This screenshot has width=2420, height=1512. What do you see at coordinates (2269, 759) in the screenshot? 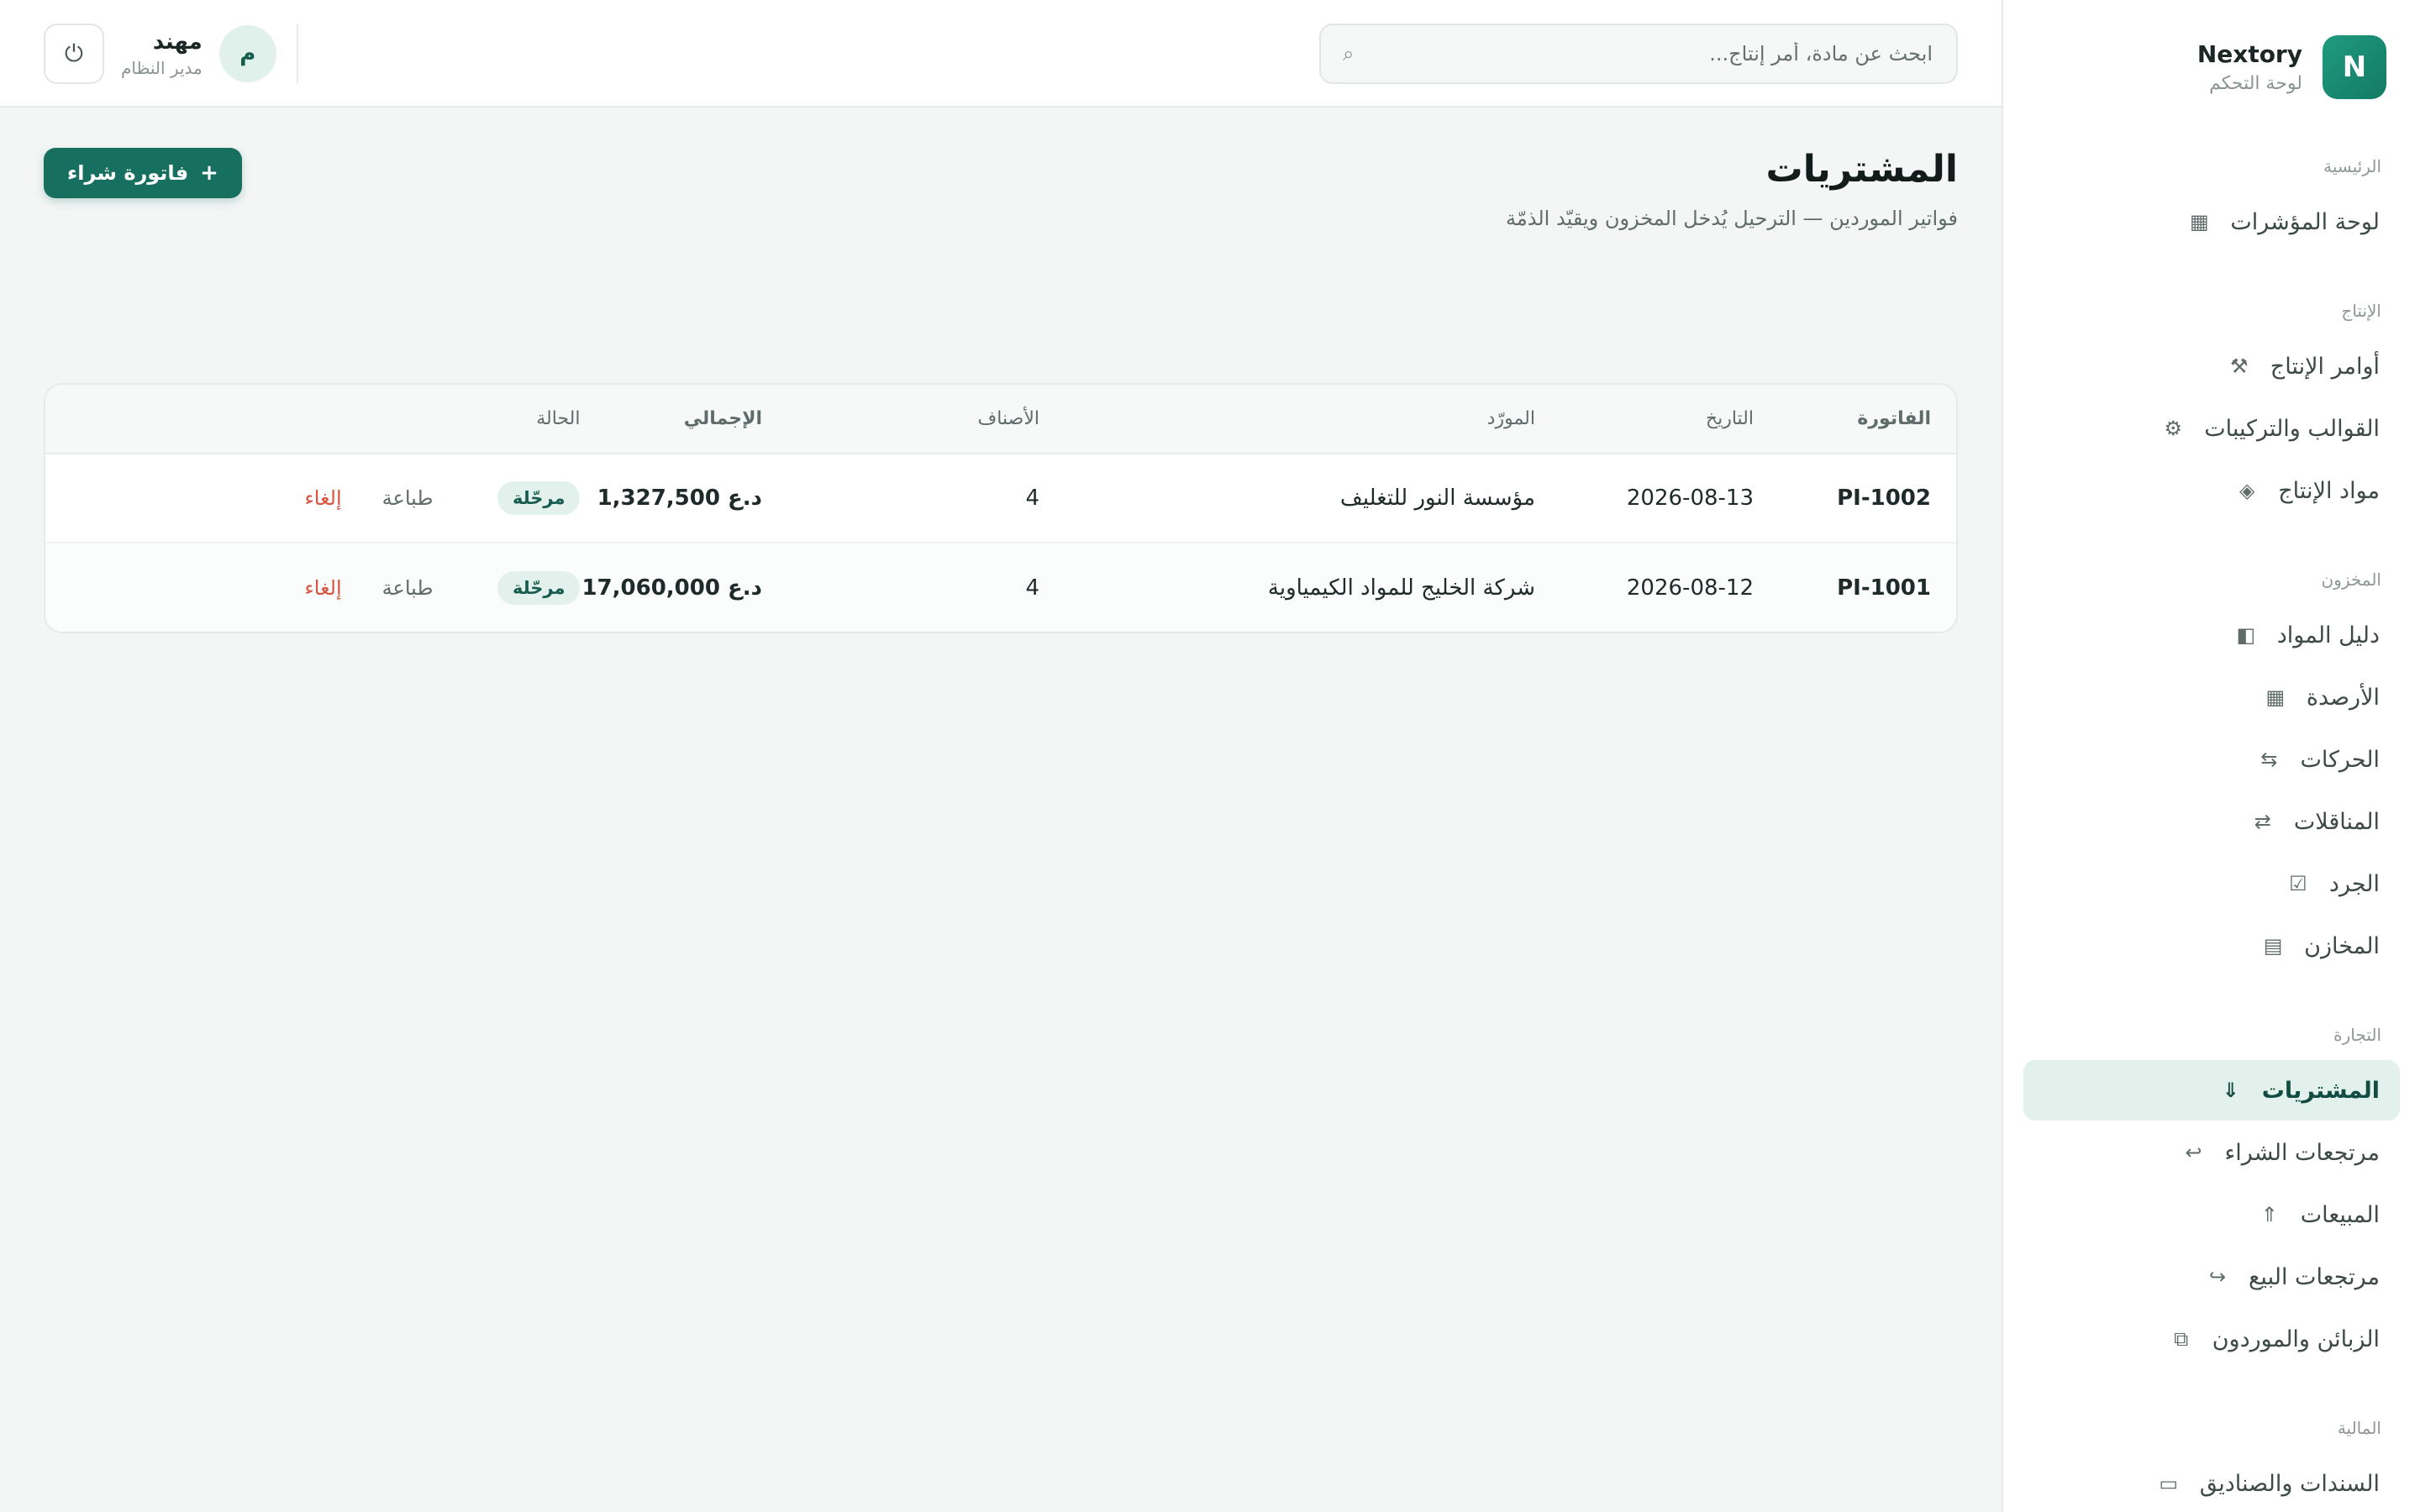
I see `arrows-icon: ⇆` at bounding box center [2269, 759].